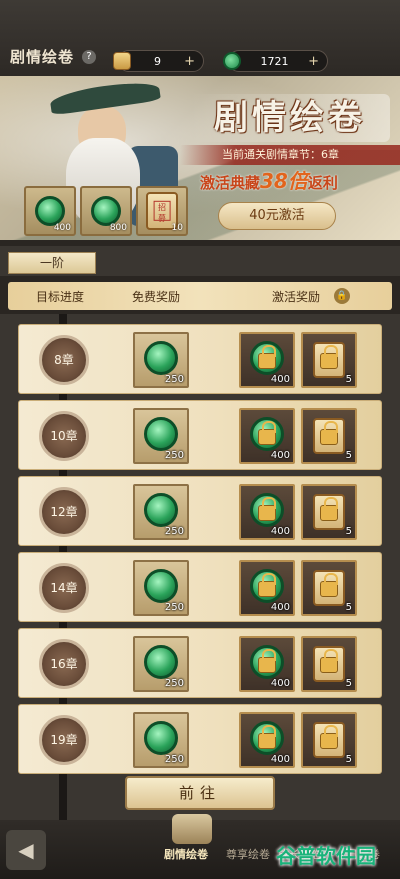  I want to click on tab-premium-scroll: 尊享绘卷, so click(248, 854).